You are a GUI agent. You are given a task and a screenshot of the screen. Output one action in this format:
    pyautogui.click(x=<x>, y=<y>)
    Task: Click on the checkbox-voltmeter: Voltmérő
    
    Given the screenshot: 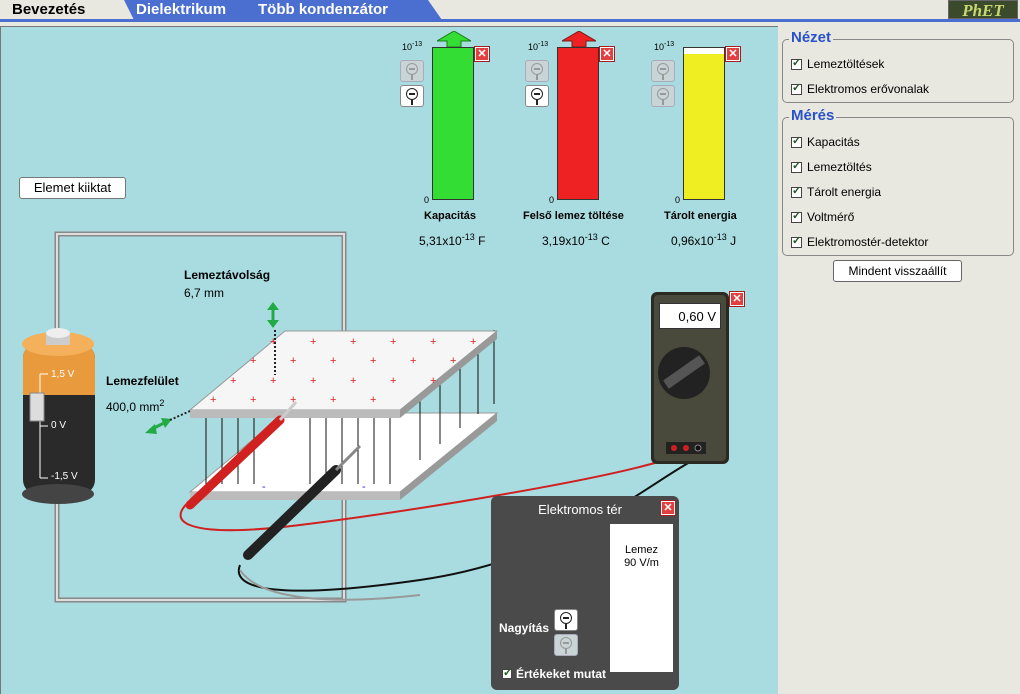 What is the action you would take?
    pyautogui.click(x=822, y=217)
    